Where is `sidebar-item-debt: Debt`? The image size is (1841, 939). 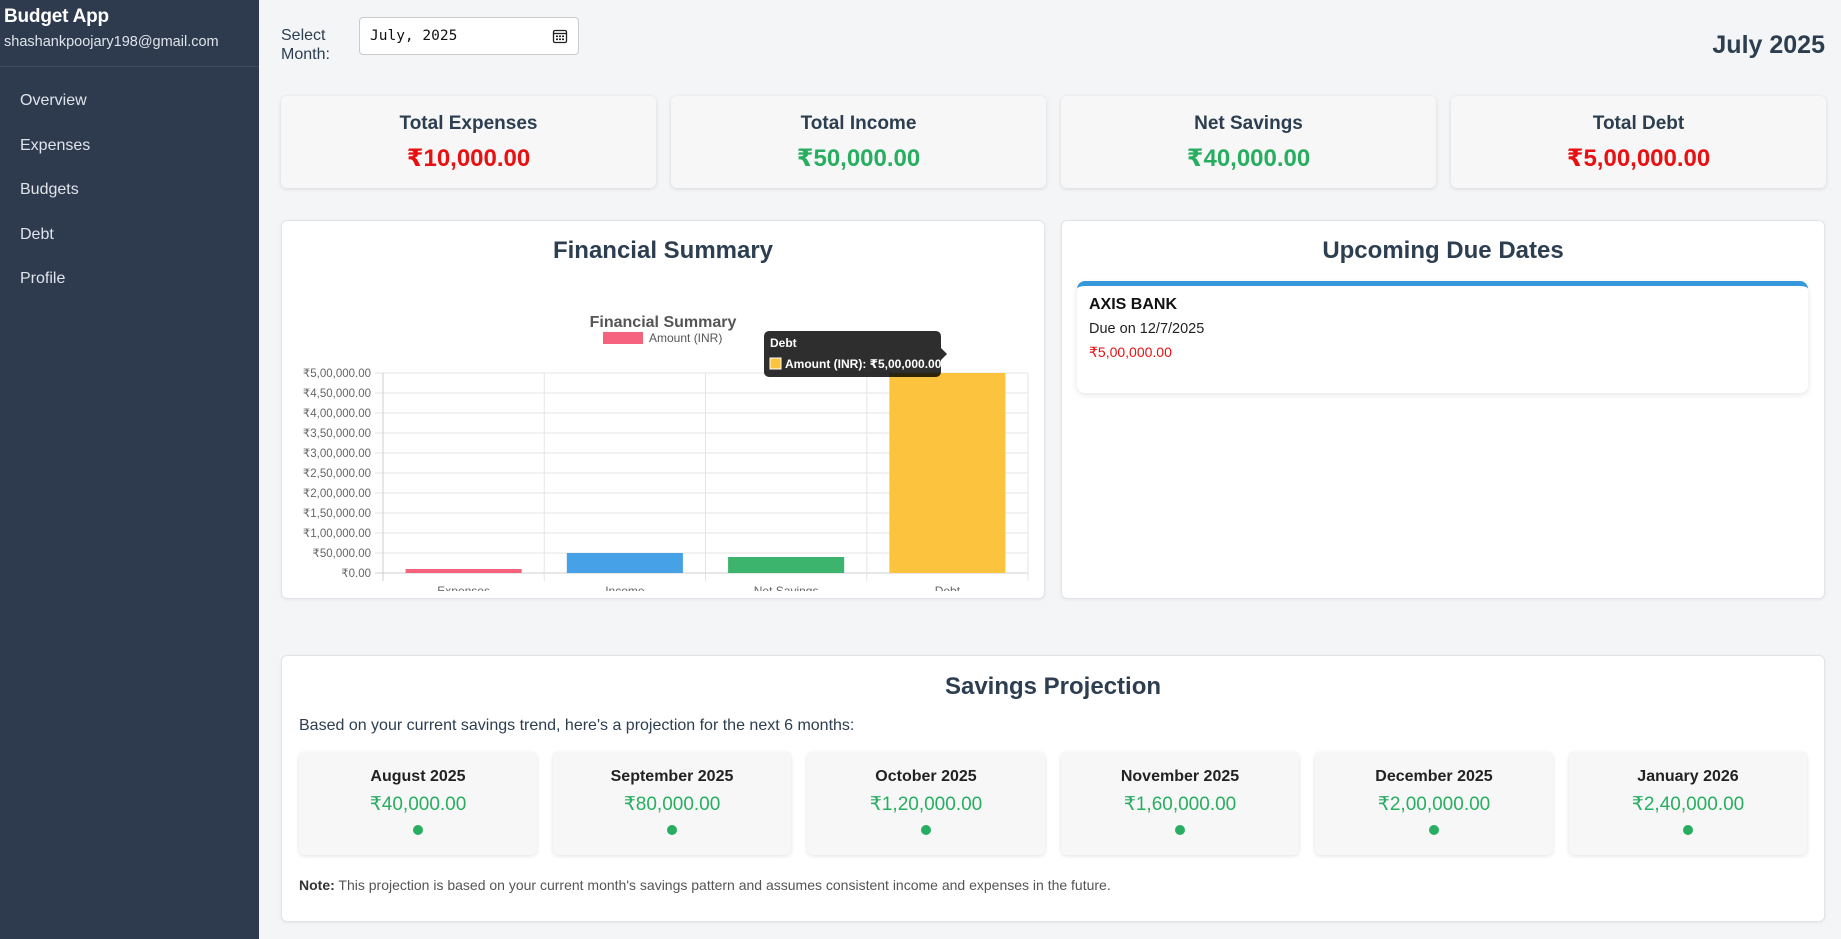
sidebar-item-debt: Debt is located at coordinates (129, 235).